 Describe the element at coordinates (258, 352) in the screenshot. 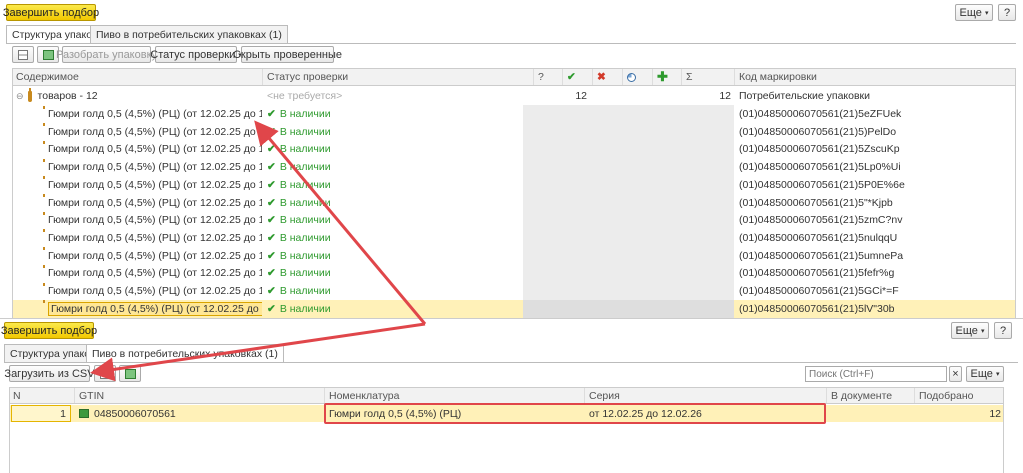

I see `arrow-to-bottom-tab` at that location.